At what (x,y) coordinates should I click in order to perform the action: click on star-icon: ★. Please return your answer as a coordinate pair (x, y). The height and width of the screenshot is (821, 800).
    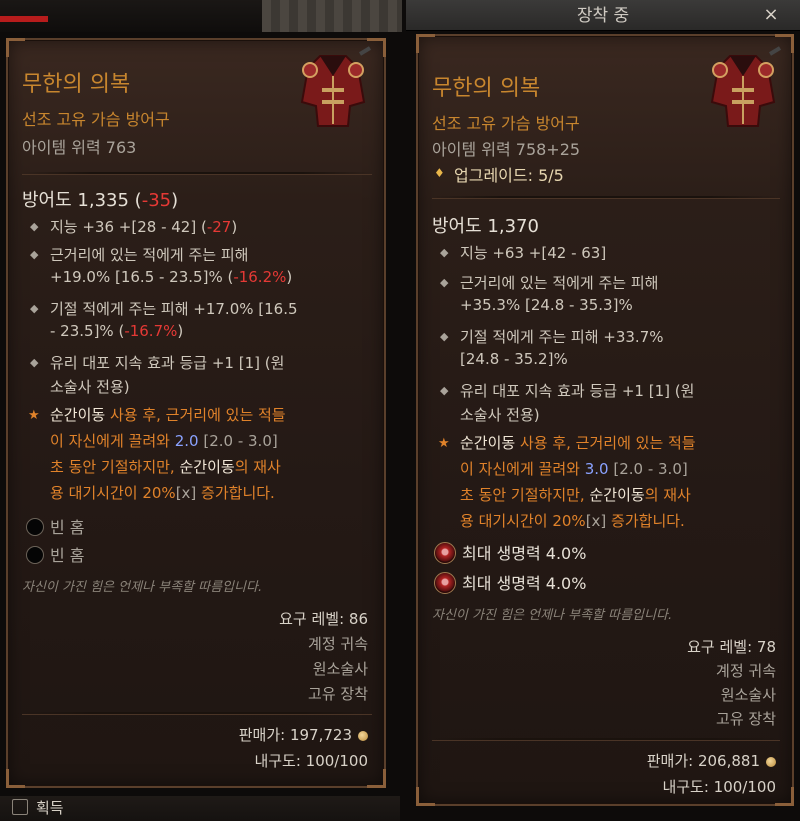
    Looking at the image, I should click on (444, 443).